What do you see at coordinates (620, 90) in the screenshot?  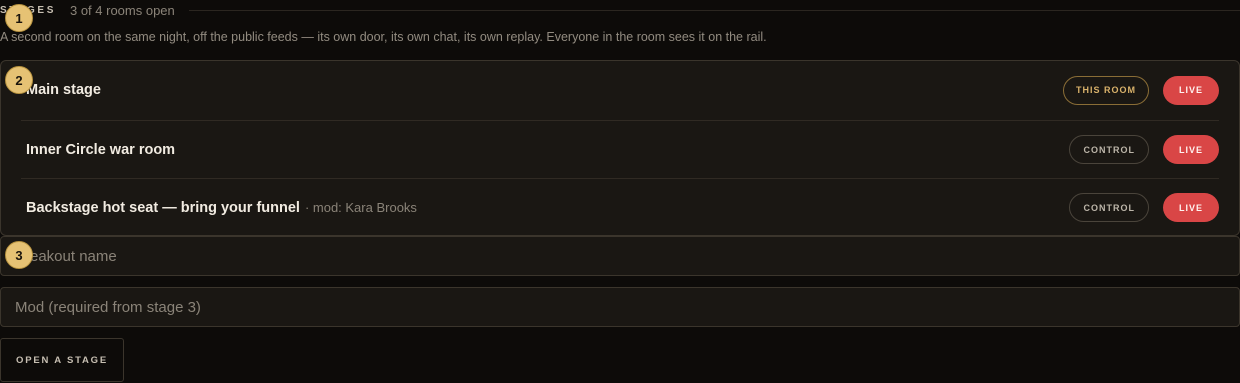 I see `room-row-main-stage: Main stage THIS ROOM LIVE` at bounding box center [620, 90].